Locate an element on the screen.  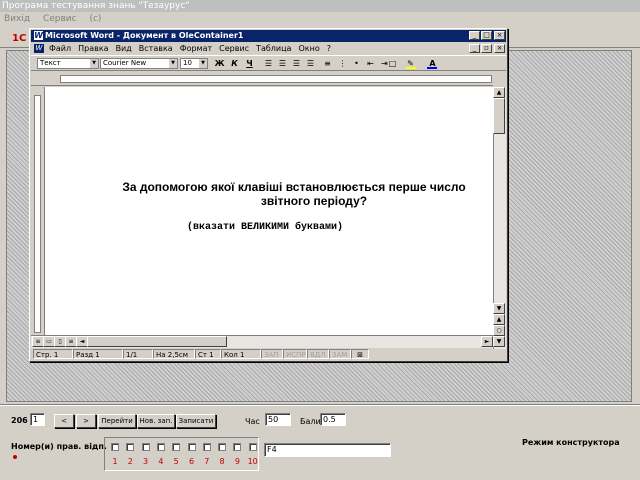
answer-checkbox-number: 8 is located at coordinates (222, 461).